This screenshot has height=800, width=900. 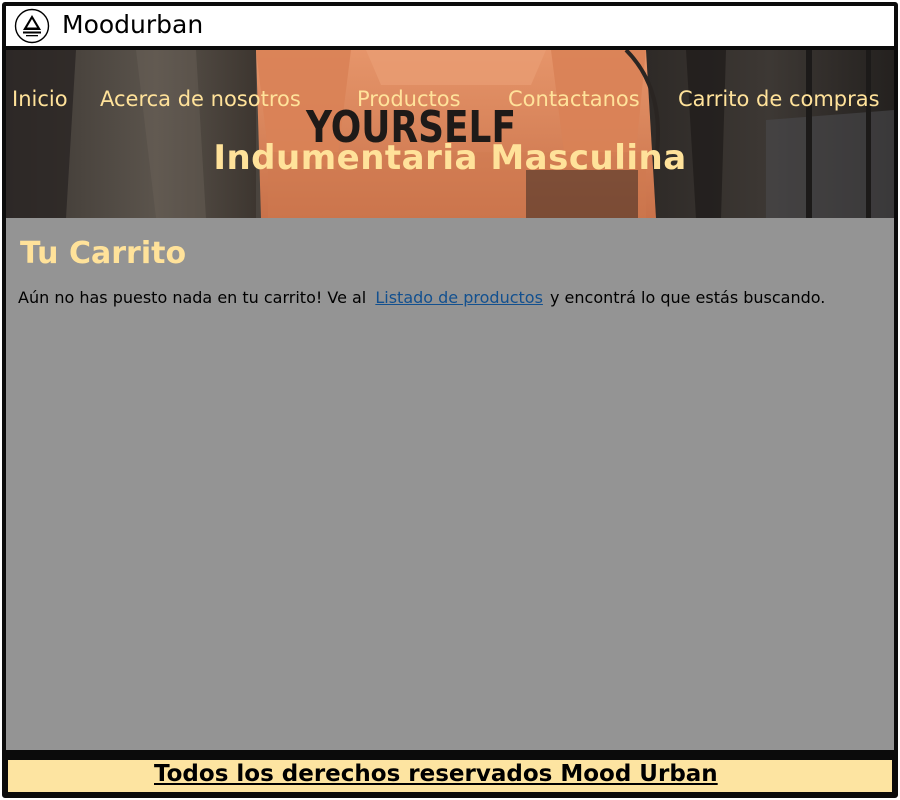 What do you see at coordinates (436, 774) in the screenshot?
I see `footer-copyright: Todos los derechos reservados Mood Urban` at bounding box center [436, 774].